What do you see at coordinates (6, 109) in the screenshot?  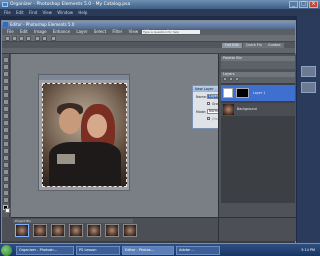 I see `selection-brush-tool-icon` at bounding box center [6, 109].